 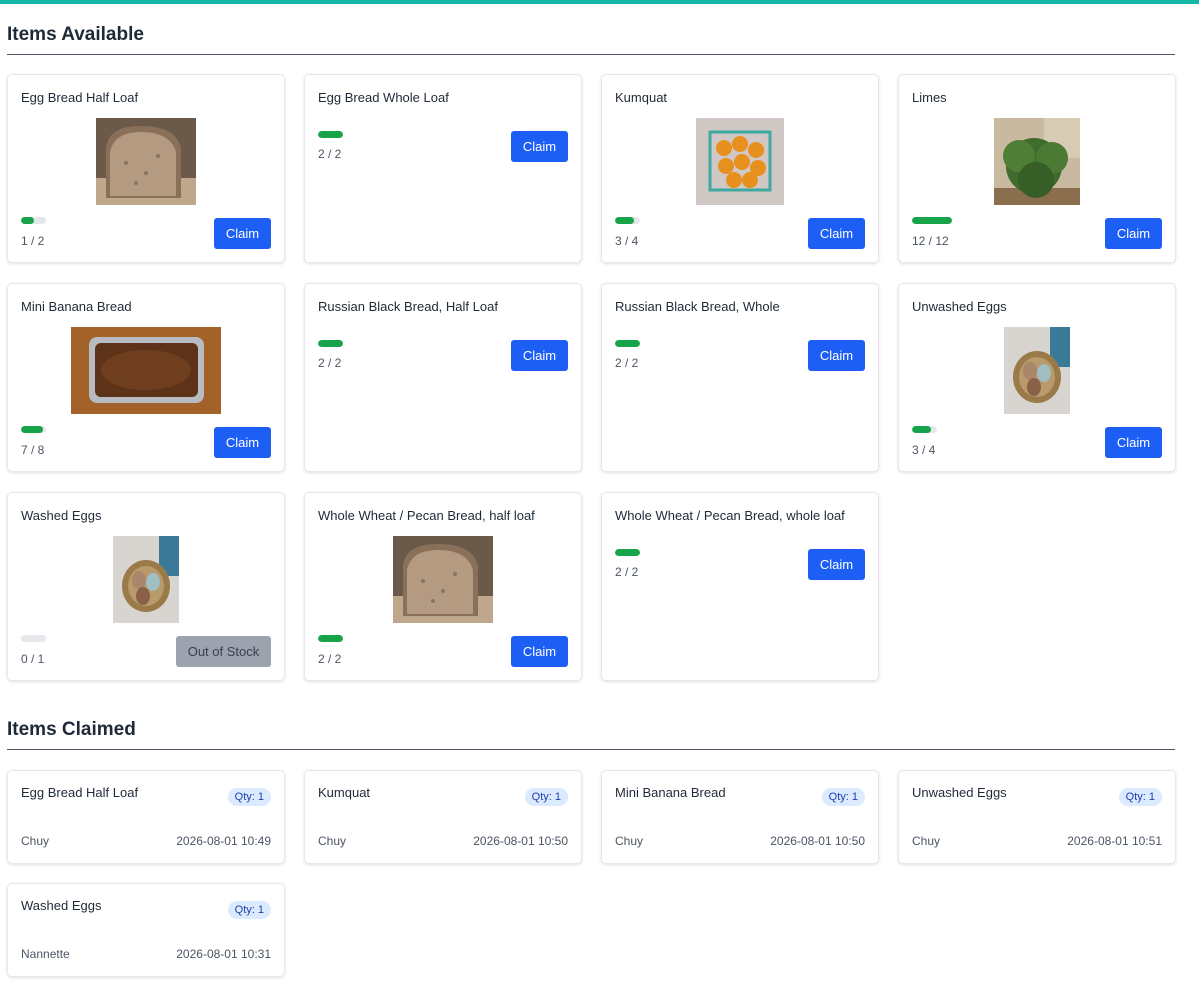 What do you see at coordinates (627, 241) in the screenshot?
I see `stock-count: 3 / 4` at bounding box center [627, 241].